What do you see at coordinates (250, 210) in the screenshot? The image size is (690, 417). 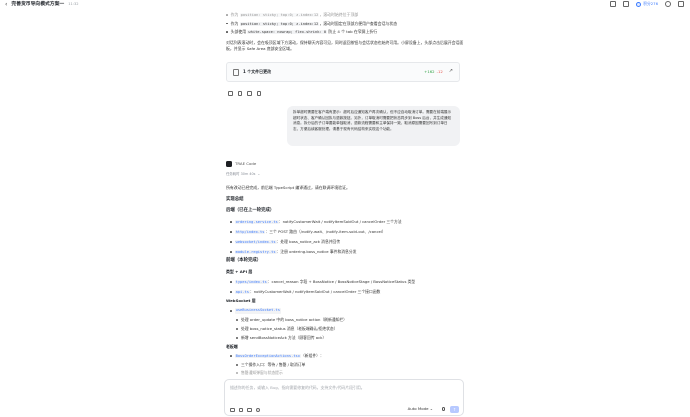 I see `section-backend: 后端（已在上一轮完成）` at bounding box center [250, 210].